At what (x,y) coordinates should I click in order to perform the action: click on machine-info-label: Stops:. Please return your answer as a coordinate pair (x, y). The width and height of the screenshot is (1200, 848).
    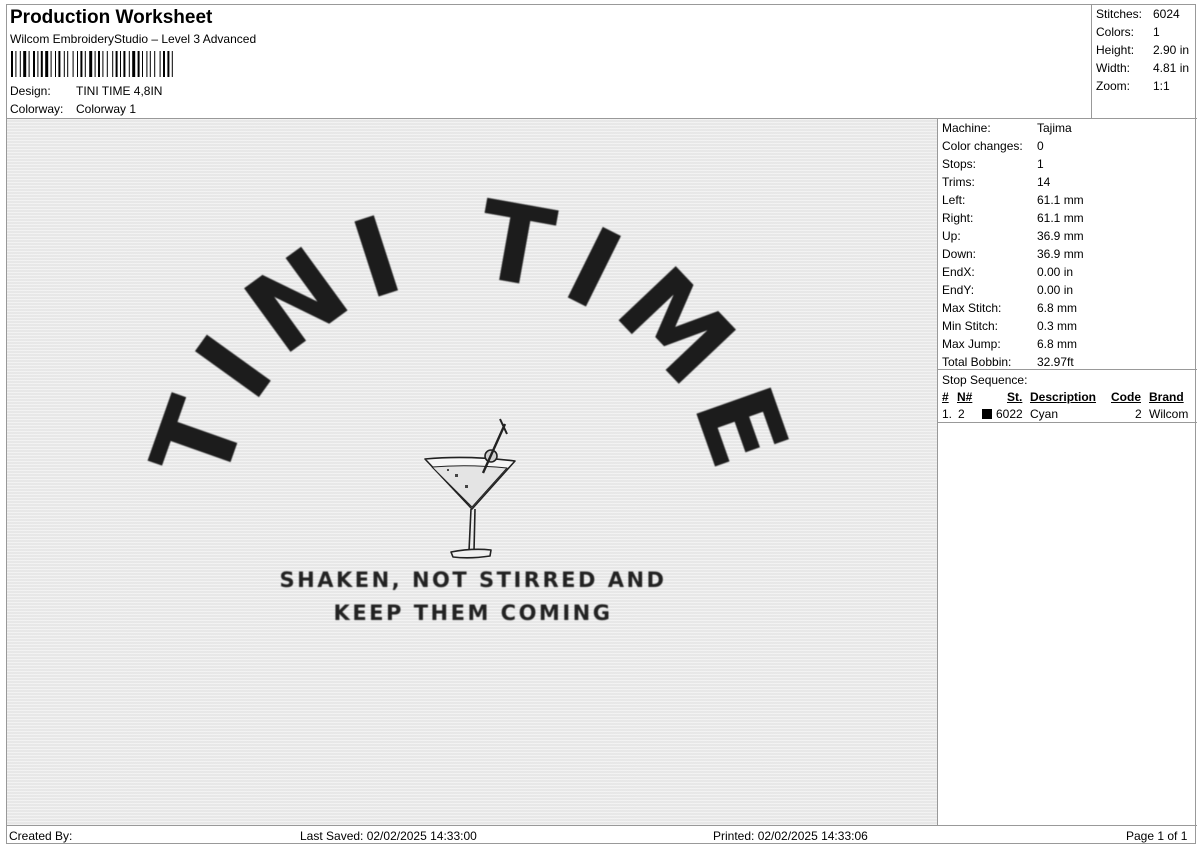
    Looking at the image, I should click on (959, 164).